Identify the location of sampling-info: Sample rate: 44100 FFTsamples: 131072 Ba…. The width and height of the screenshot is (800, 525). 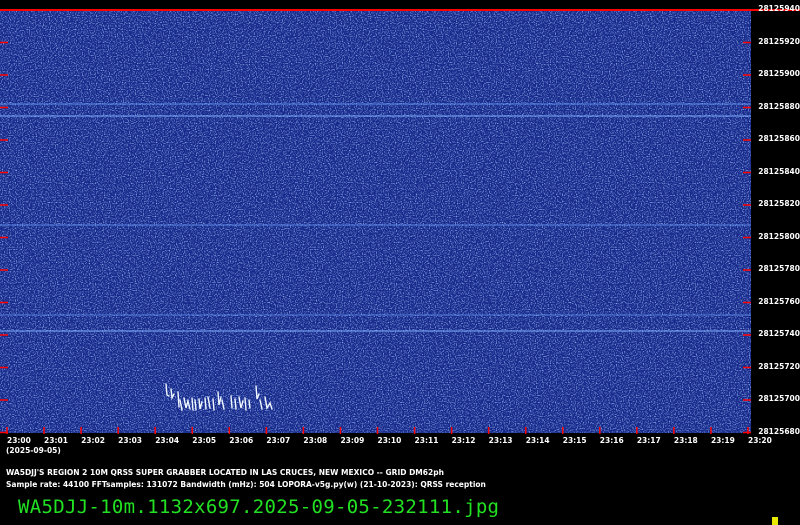
(246, 484).